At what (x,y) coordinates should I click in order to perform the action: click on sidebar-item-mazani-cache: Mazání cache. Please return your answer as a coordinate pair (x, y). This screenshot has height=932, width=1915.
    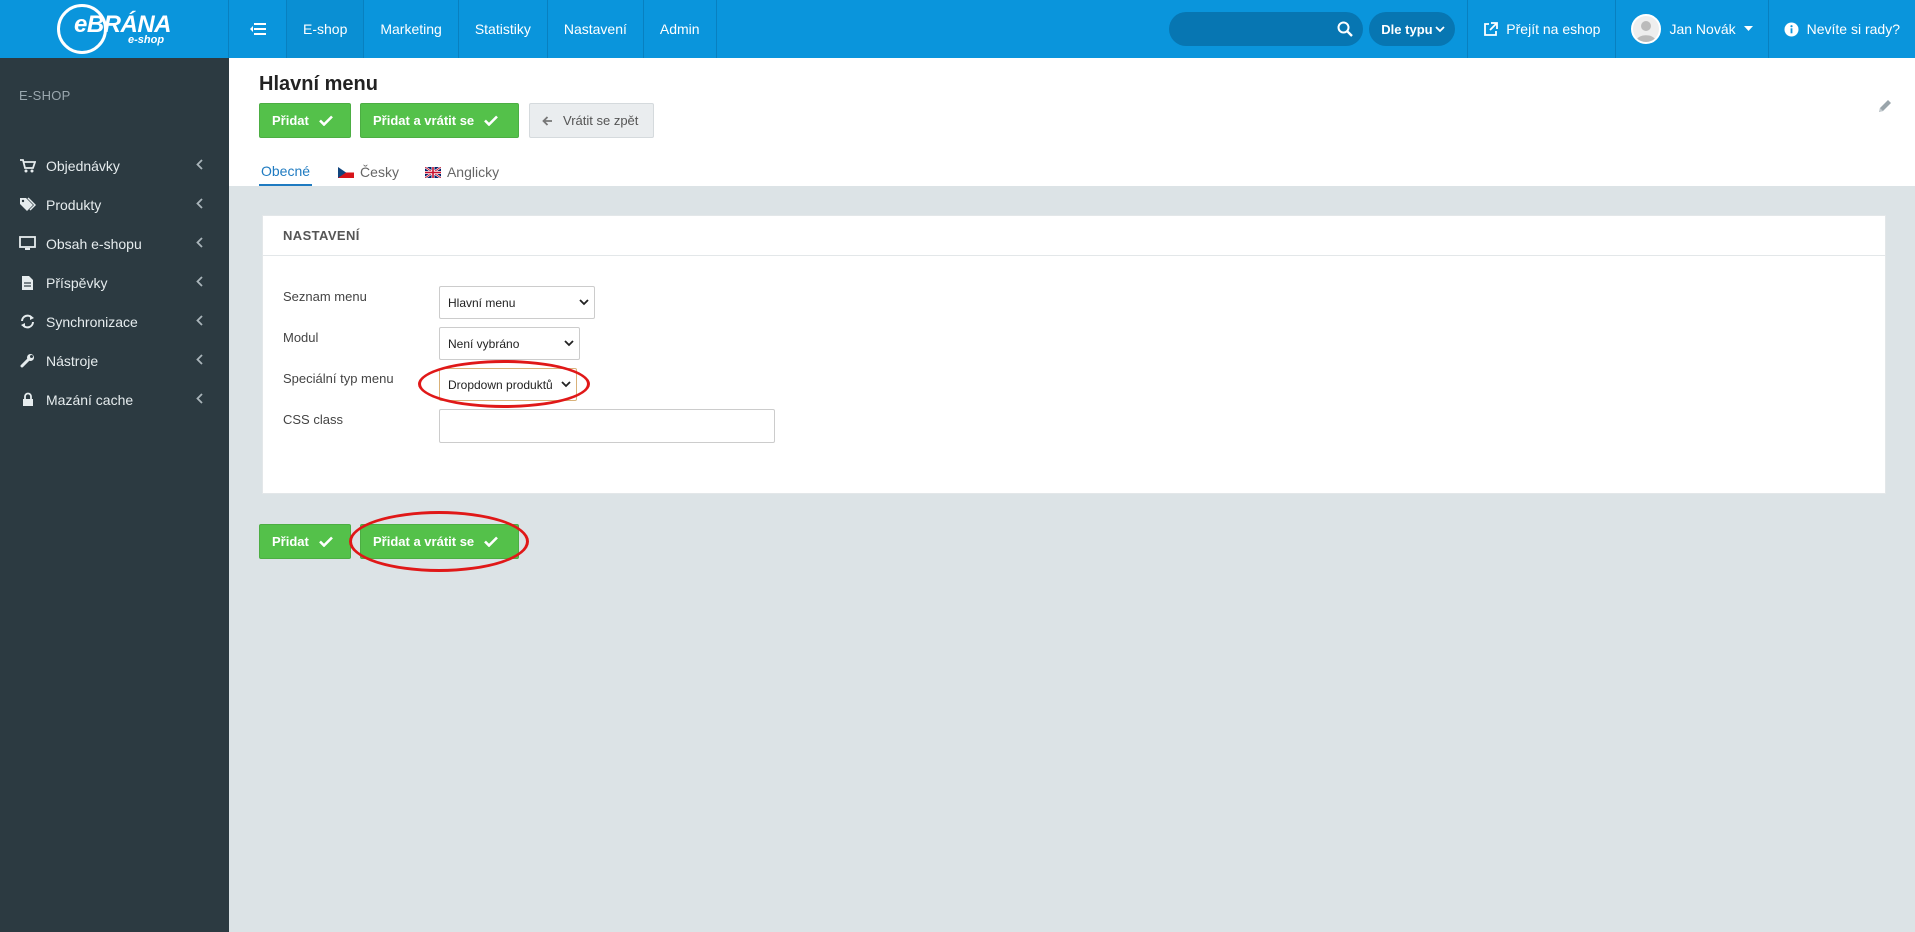
    Looking at the image, I should click on (114, 399).